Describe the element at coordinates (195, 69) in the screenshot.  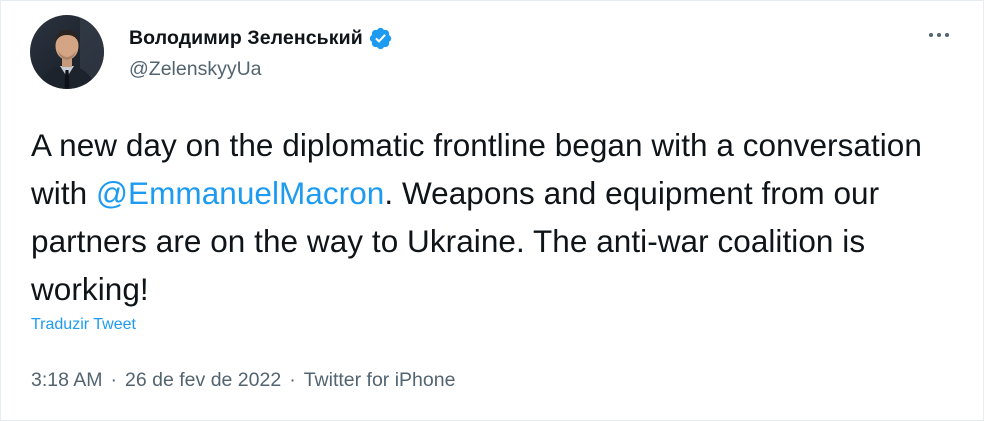
I see `author-handle: @ZelenskyyUa` at that location.